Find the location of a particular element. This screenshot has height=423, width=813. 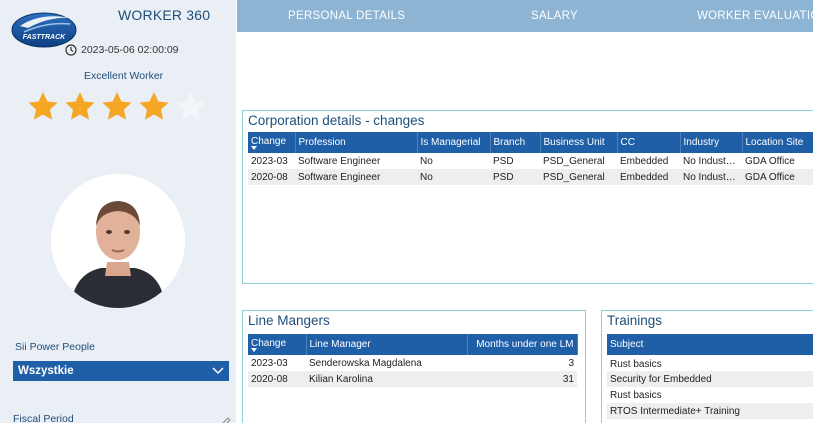

column-header: Location Site is located at coordinates (777, 142).